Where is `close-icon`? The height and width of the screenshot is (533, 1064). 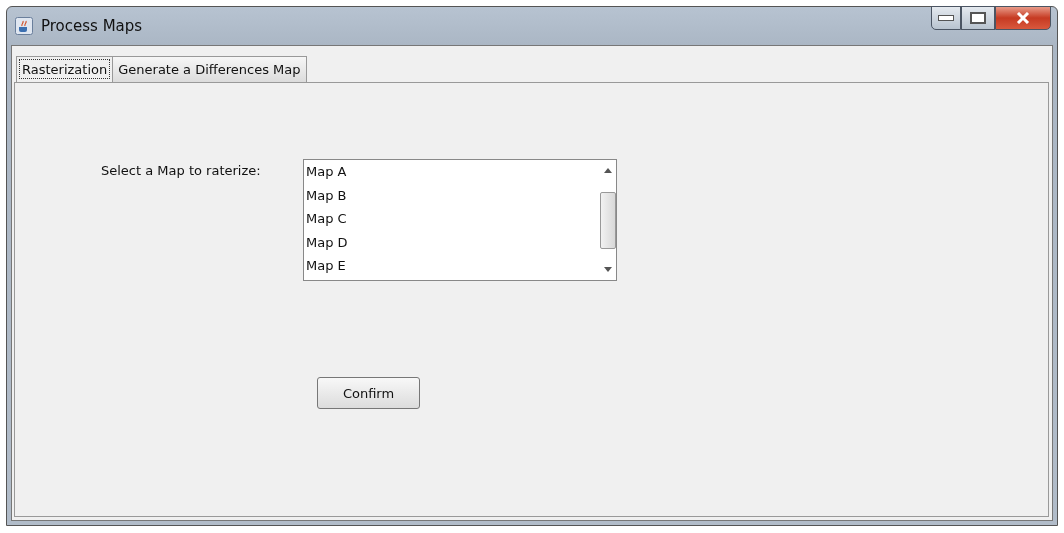 close-icon is located at coordinates (1023, 18).